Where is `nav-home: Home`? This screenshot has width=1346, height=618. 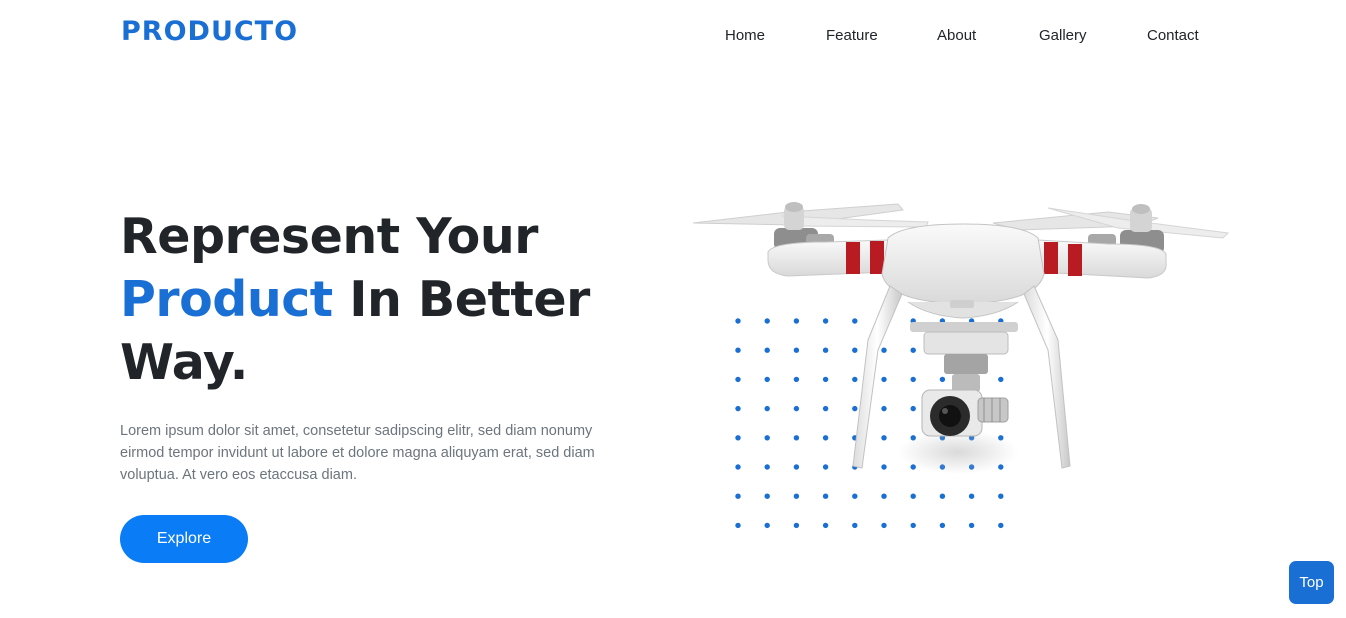
nav-home: Home is located at coordinates (745, 35).